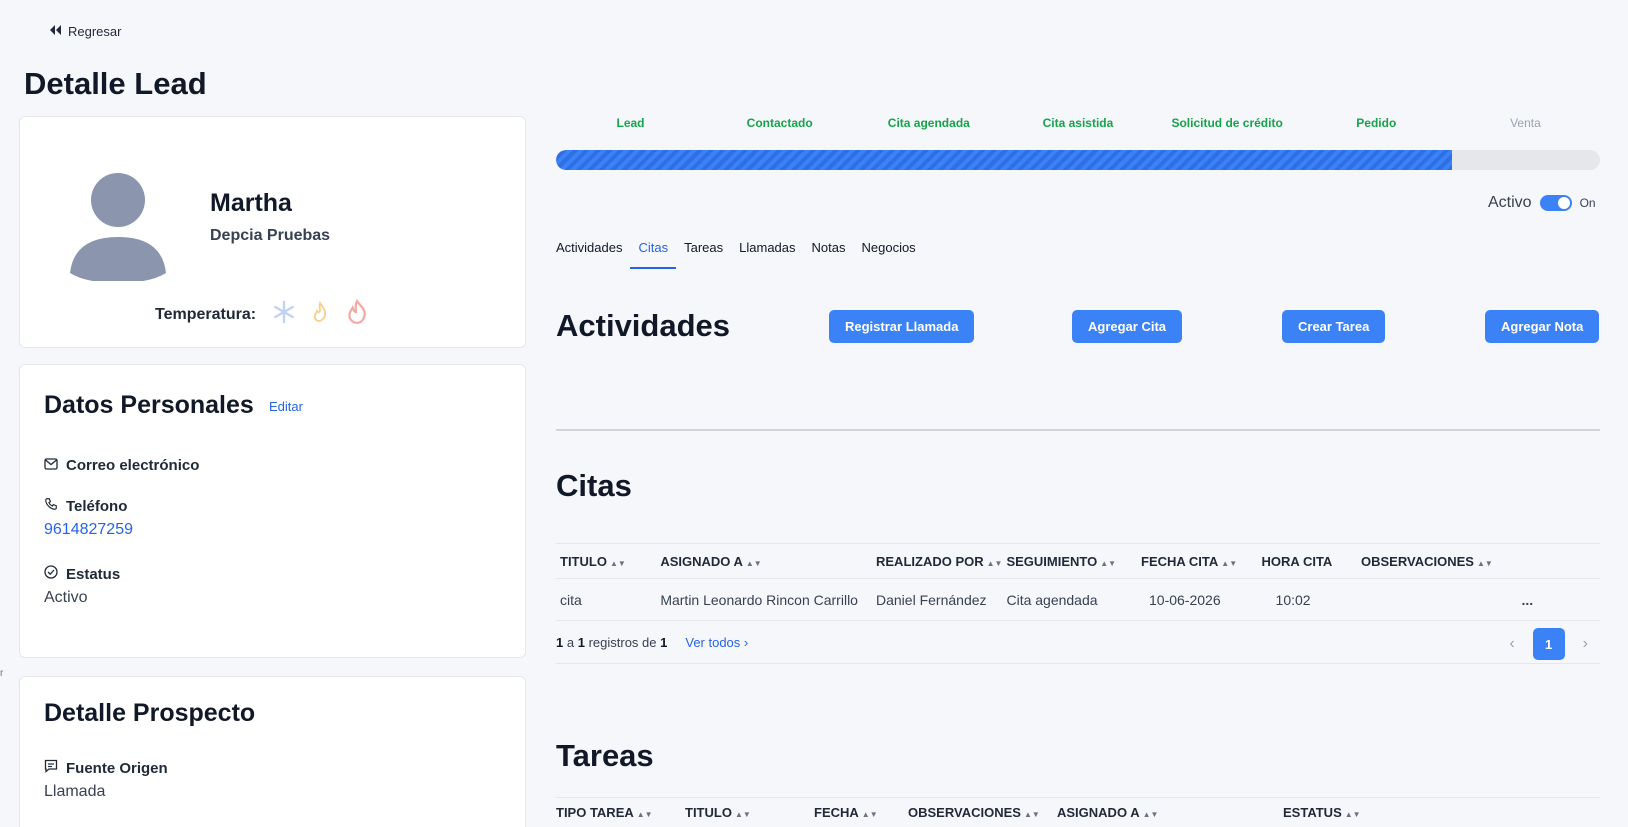 Image resolution: width=1628 pixels, height=827 pixels. I want to click on tab-negocios: Negocios, so click(888, 252).